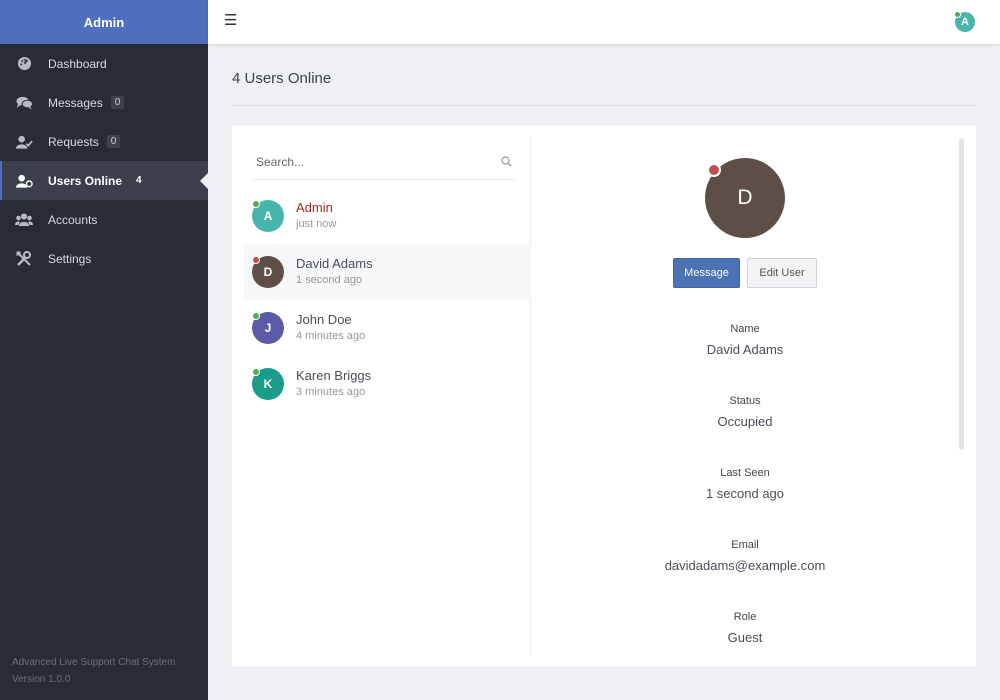 The image size is (1000, 700). Describe the element at coordinates (387, 216) in the screenshot. I see `user-list-item: A Admin just now` at that location.